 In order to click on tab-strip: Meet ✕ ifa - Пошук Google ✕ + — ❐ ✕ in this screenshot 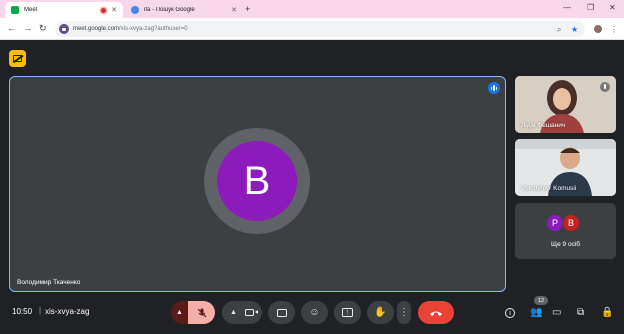, I will do `click(312, 9)`.